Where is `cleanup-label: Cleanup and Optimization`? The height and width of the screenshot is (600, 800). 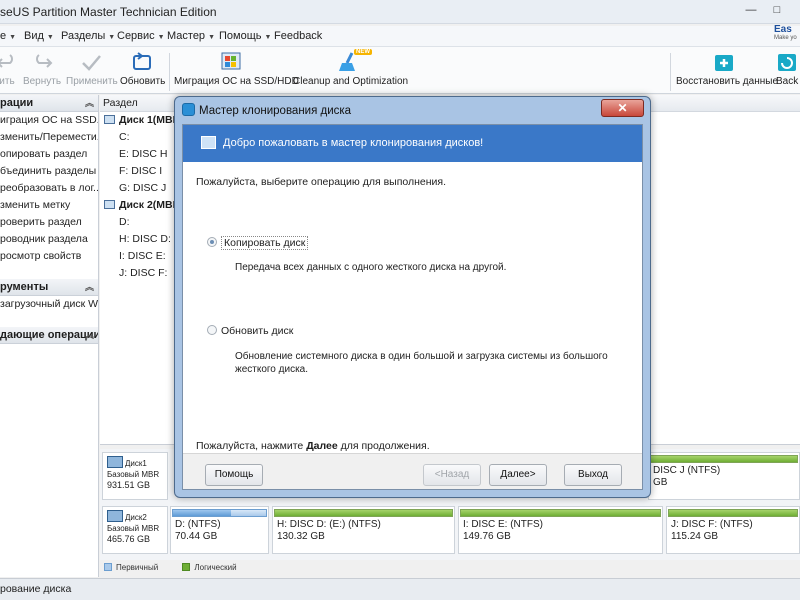 cleanup-label: Cleanup and Optimization is located at coordinates (351, 81).